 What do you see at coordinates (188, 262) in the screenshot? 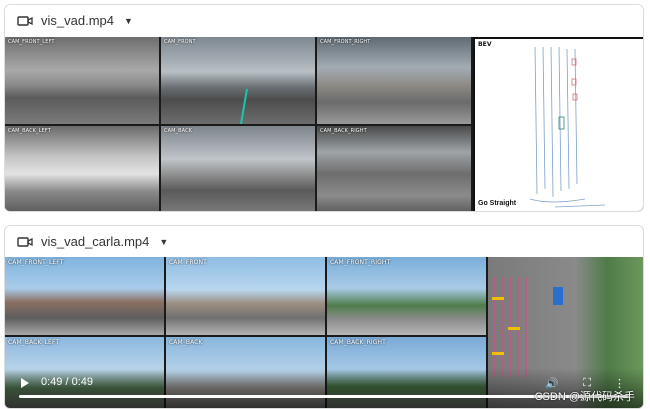
I see `camera-label: CAM_FRONT` at bounding box center [188, 262].